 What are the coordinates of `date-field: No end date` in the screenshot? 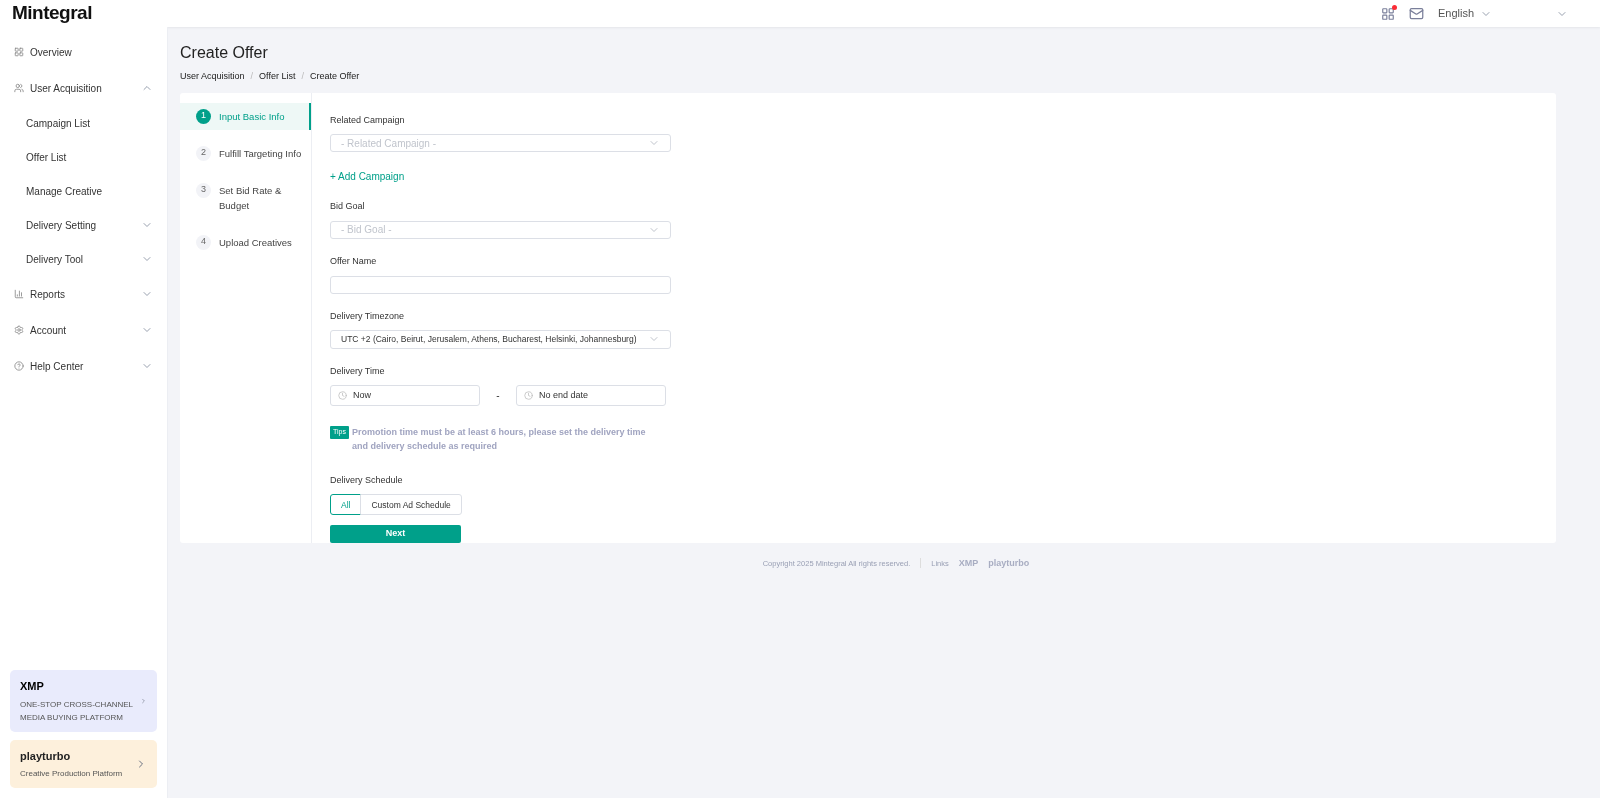 It's located at (591, 396).